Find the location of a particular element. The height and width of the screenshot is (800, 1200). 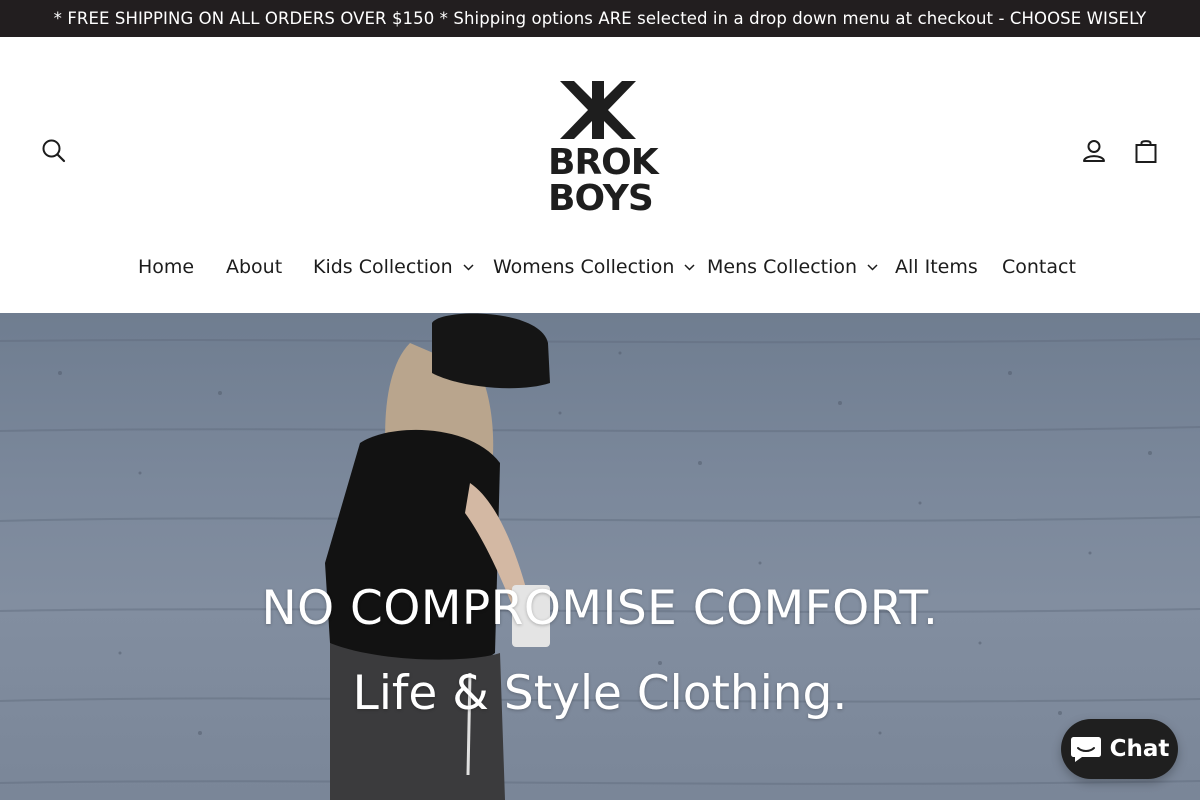

hero-title: NO COMPROMISE COMFORT. is located at coordinates (600, 608).